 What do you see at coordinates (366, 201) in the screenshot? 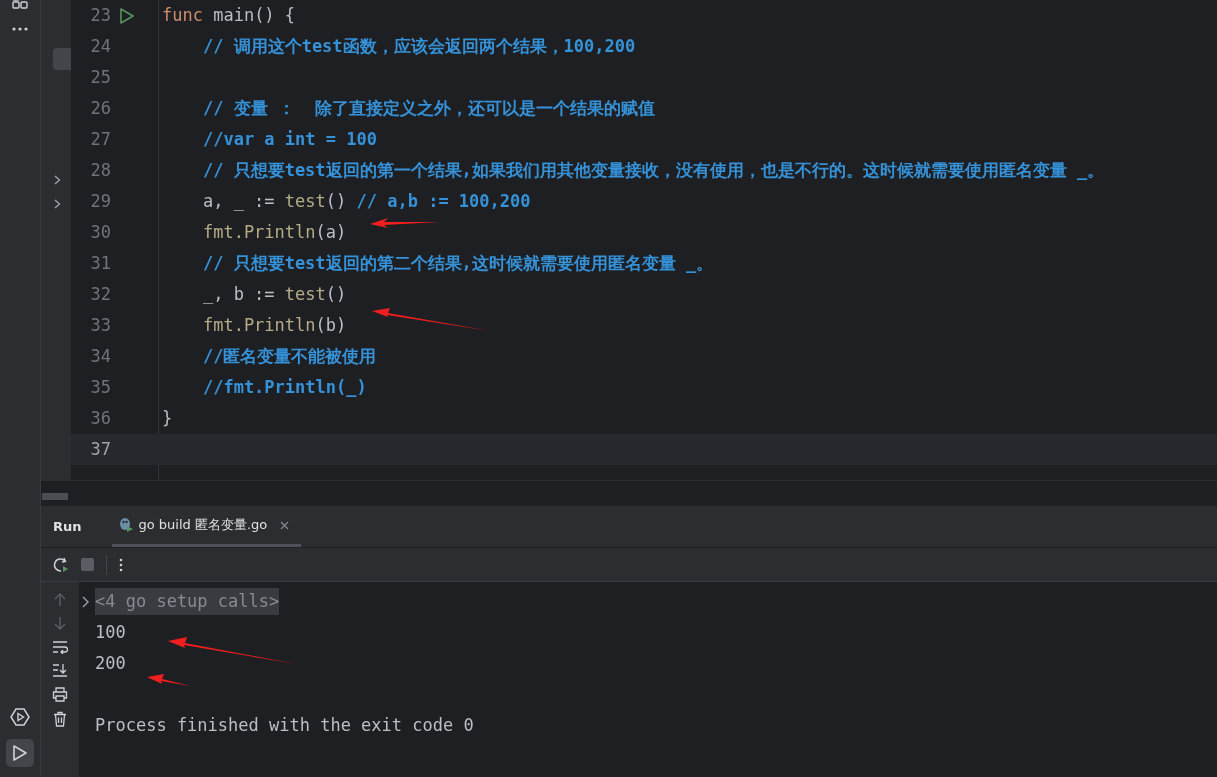
I see `code-line: a, _ := test() // a,b := 100,200` at bounding box center [366, 201].